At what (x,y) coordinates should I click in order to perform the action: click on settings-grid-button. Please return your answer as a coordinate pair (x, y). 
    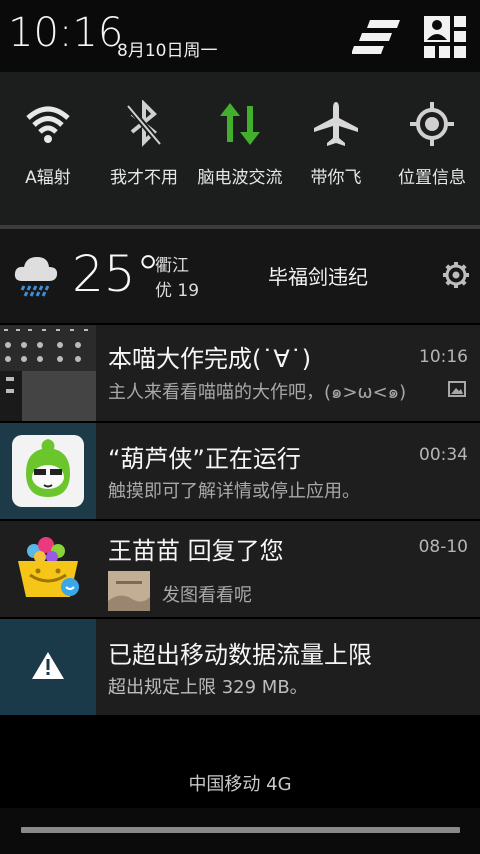
    Looking at the image, I should click on (445, 37).